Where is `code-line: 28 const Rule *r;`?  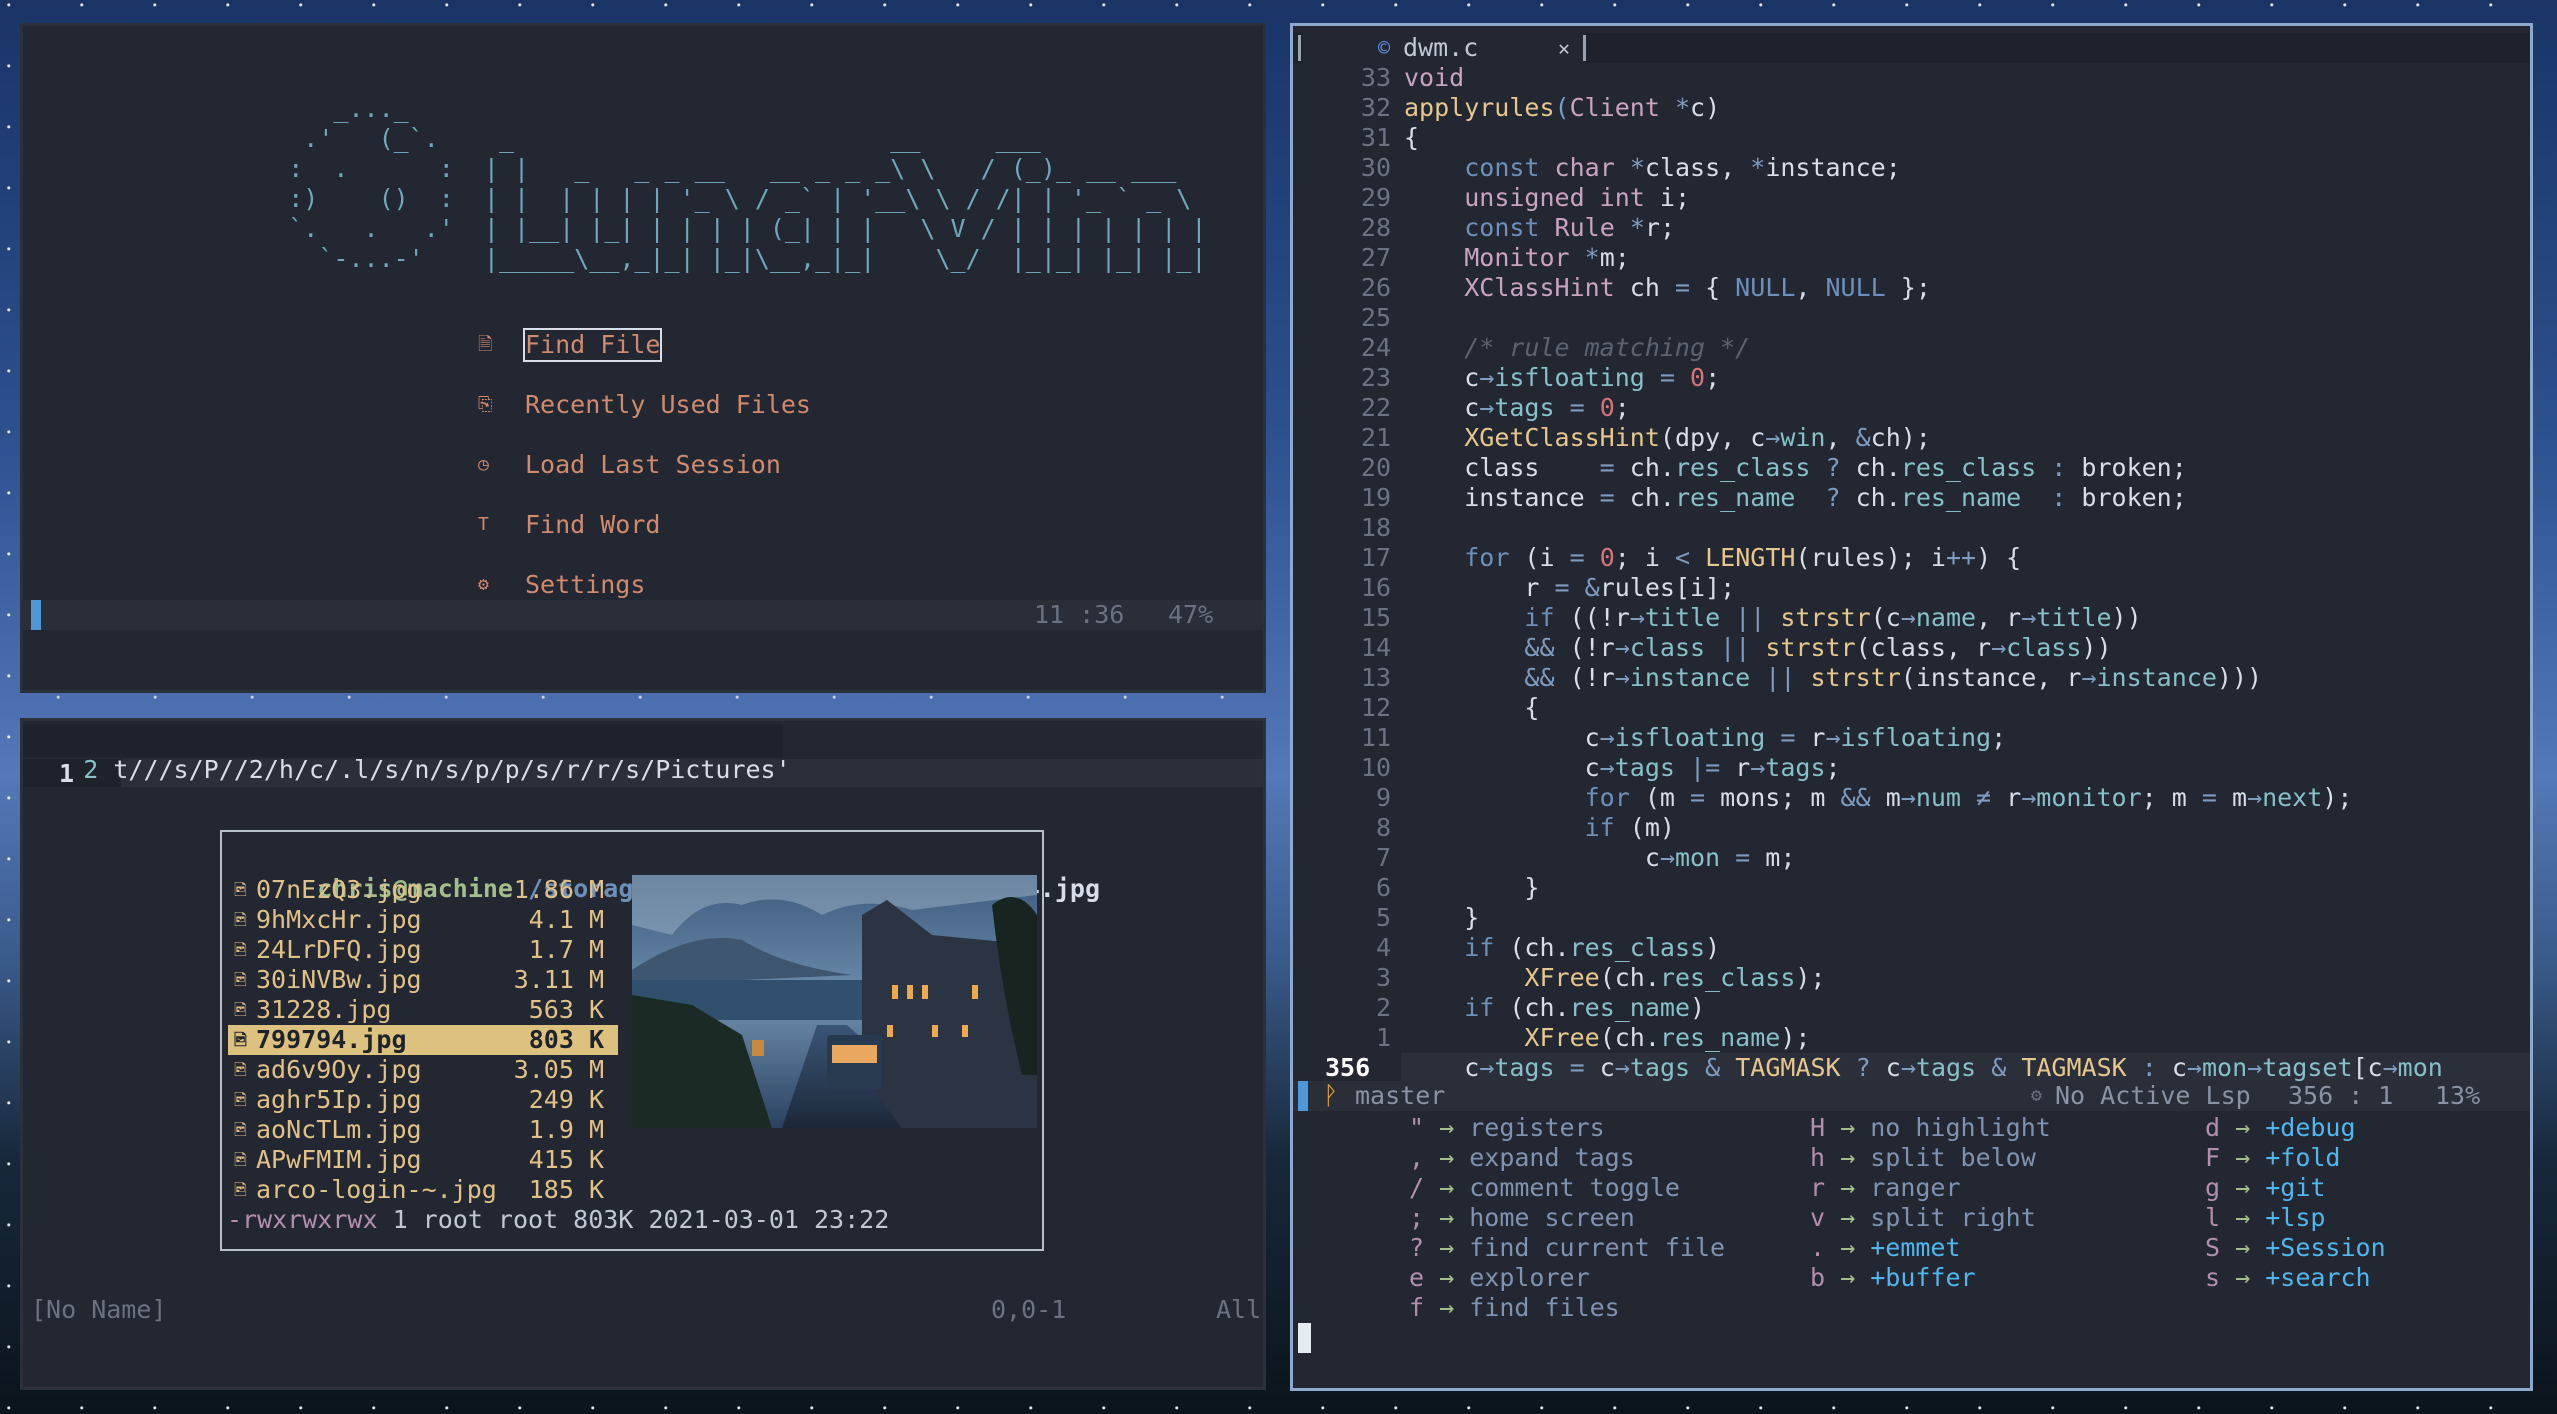
code-line: 28 const Rule *r; is located at coordinates (1911, 228).